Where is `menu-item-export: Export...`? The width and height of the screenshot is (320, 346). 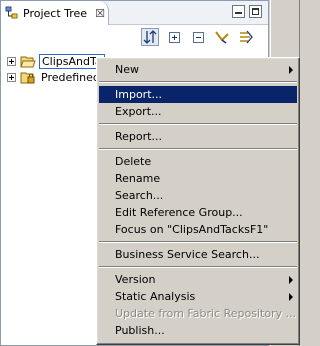 menu-item-export: Export... is located at coordinates (198, 111).